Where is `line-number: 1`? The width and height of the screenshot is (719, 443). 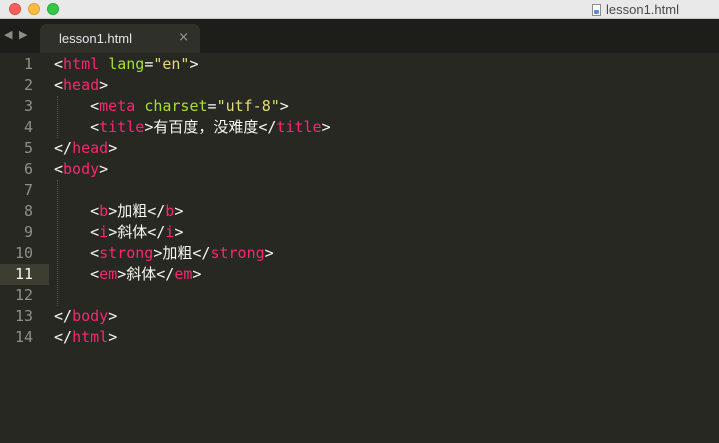
line-number: 1 is located at coordinates (28, 64).